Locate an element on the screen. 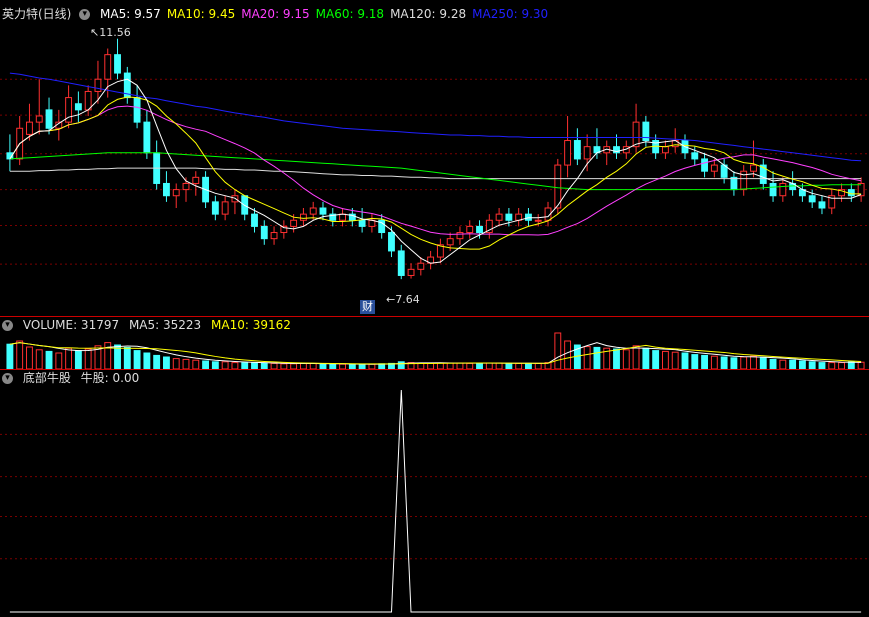 This screenshot has height=617, width=869. ma-legend-ma250: MA250: 9.30 is located at coordinates (510, 14).